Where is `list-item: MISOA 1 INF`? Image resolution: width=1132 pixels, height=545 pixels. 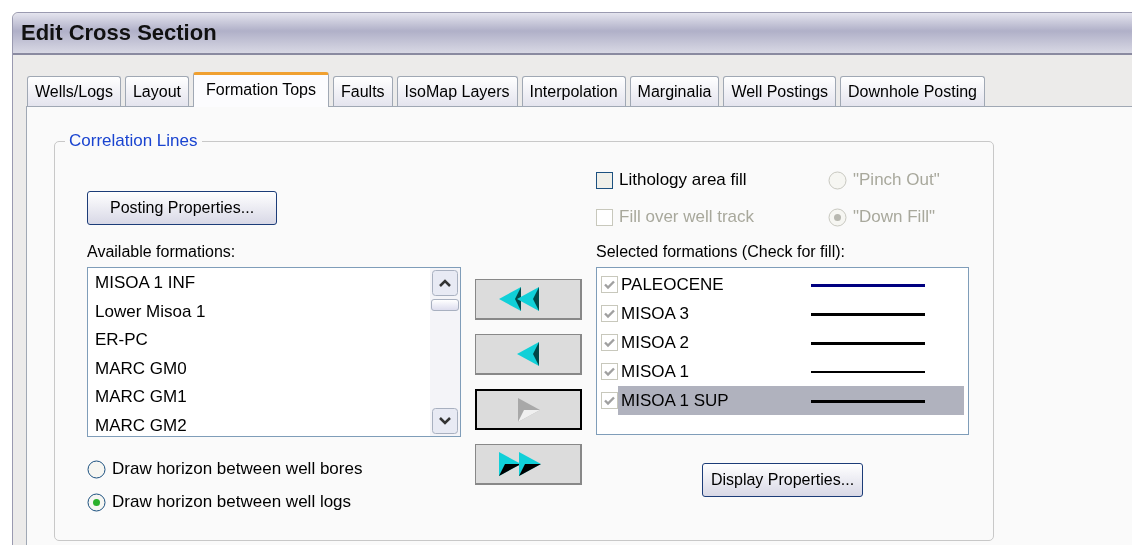 list-item: MISOA 1 INF is located at coordinates (259, 283).